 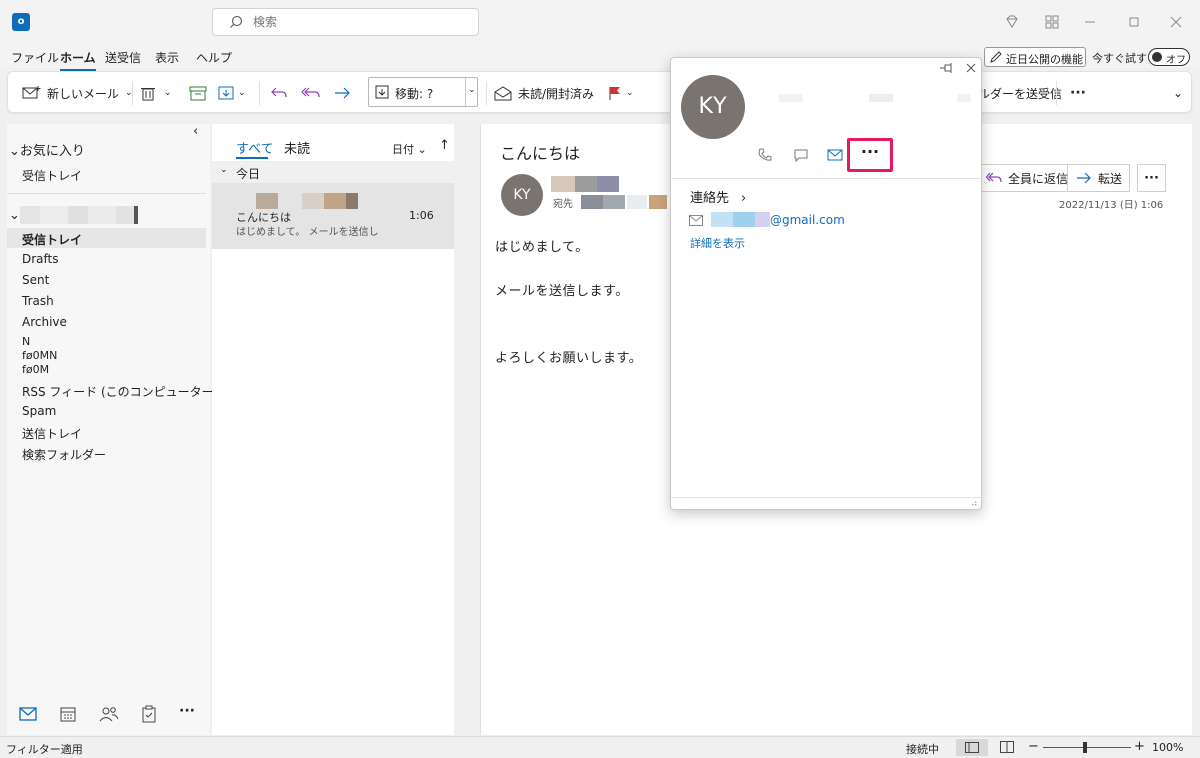 I want to click on resize-grip-icon: ⠴, so click(x=974, y=504).